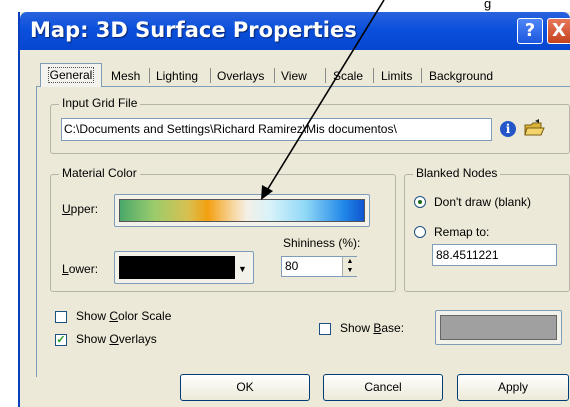 This screenshot has width=570, height=407. Describe the element at coordinates (71, 75) in the screenshot. I see `tab-general: General` at that location.